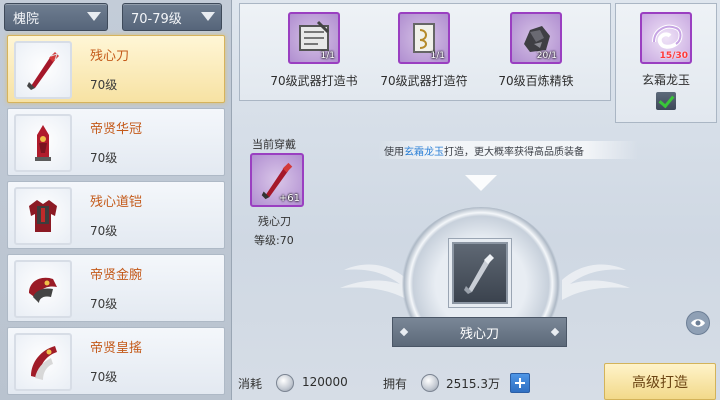 The height and width of the screenshot is (400, 720). Describe the element at coordinates (250, 384) in the screenshot. I see `cost-label: 消耗` at that location.